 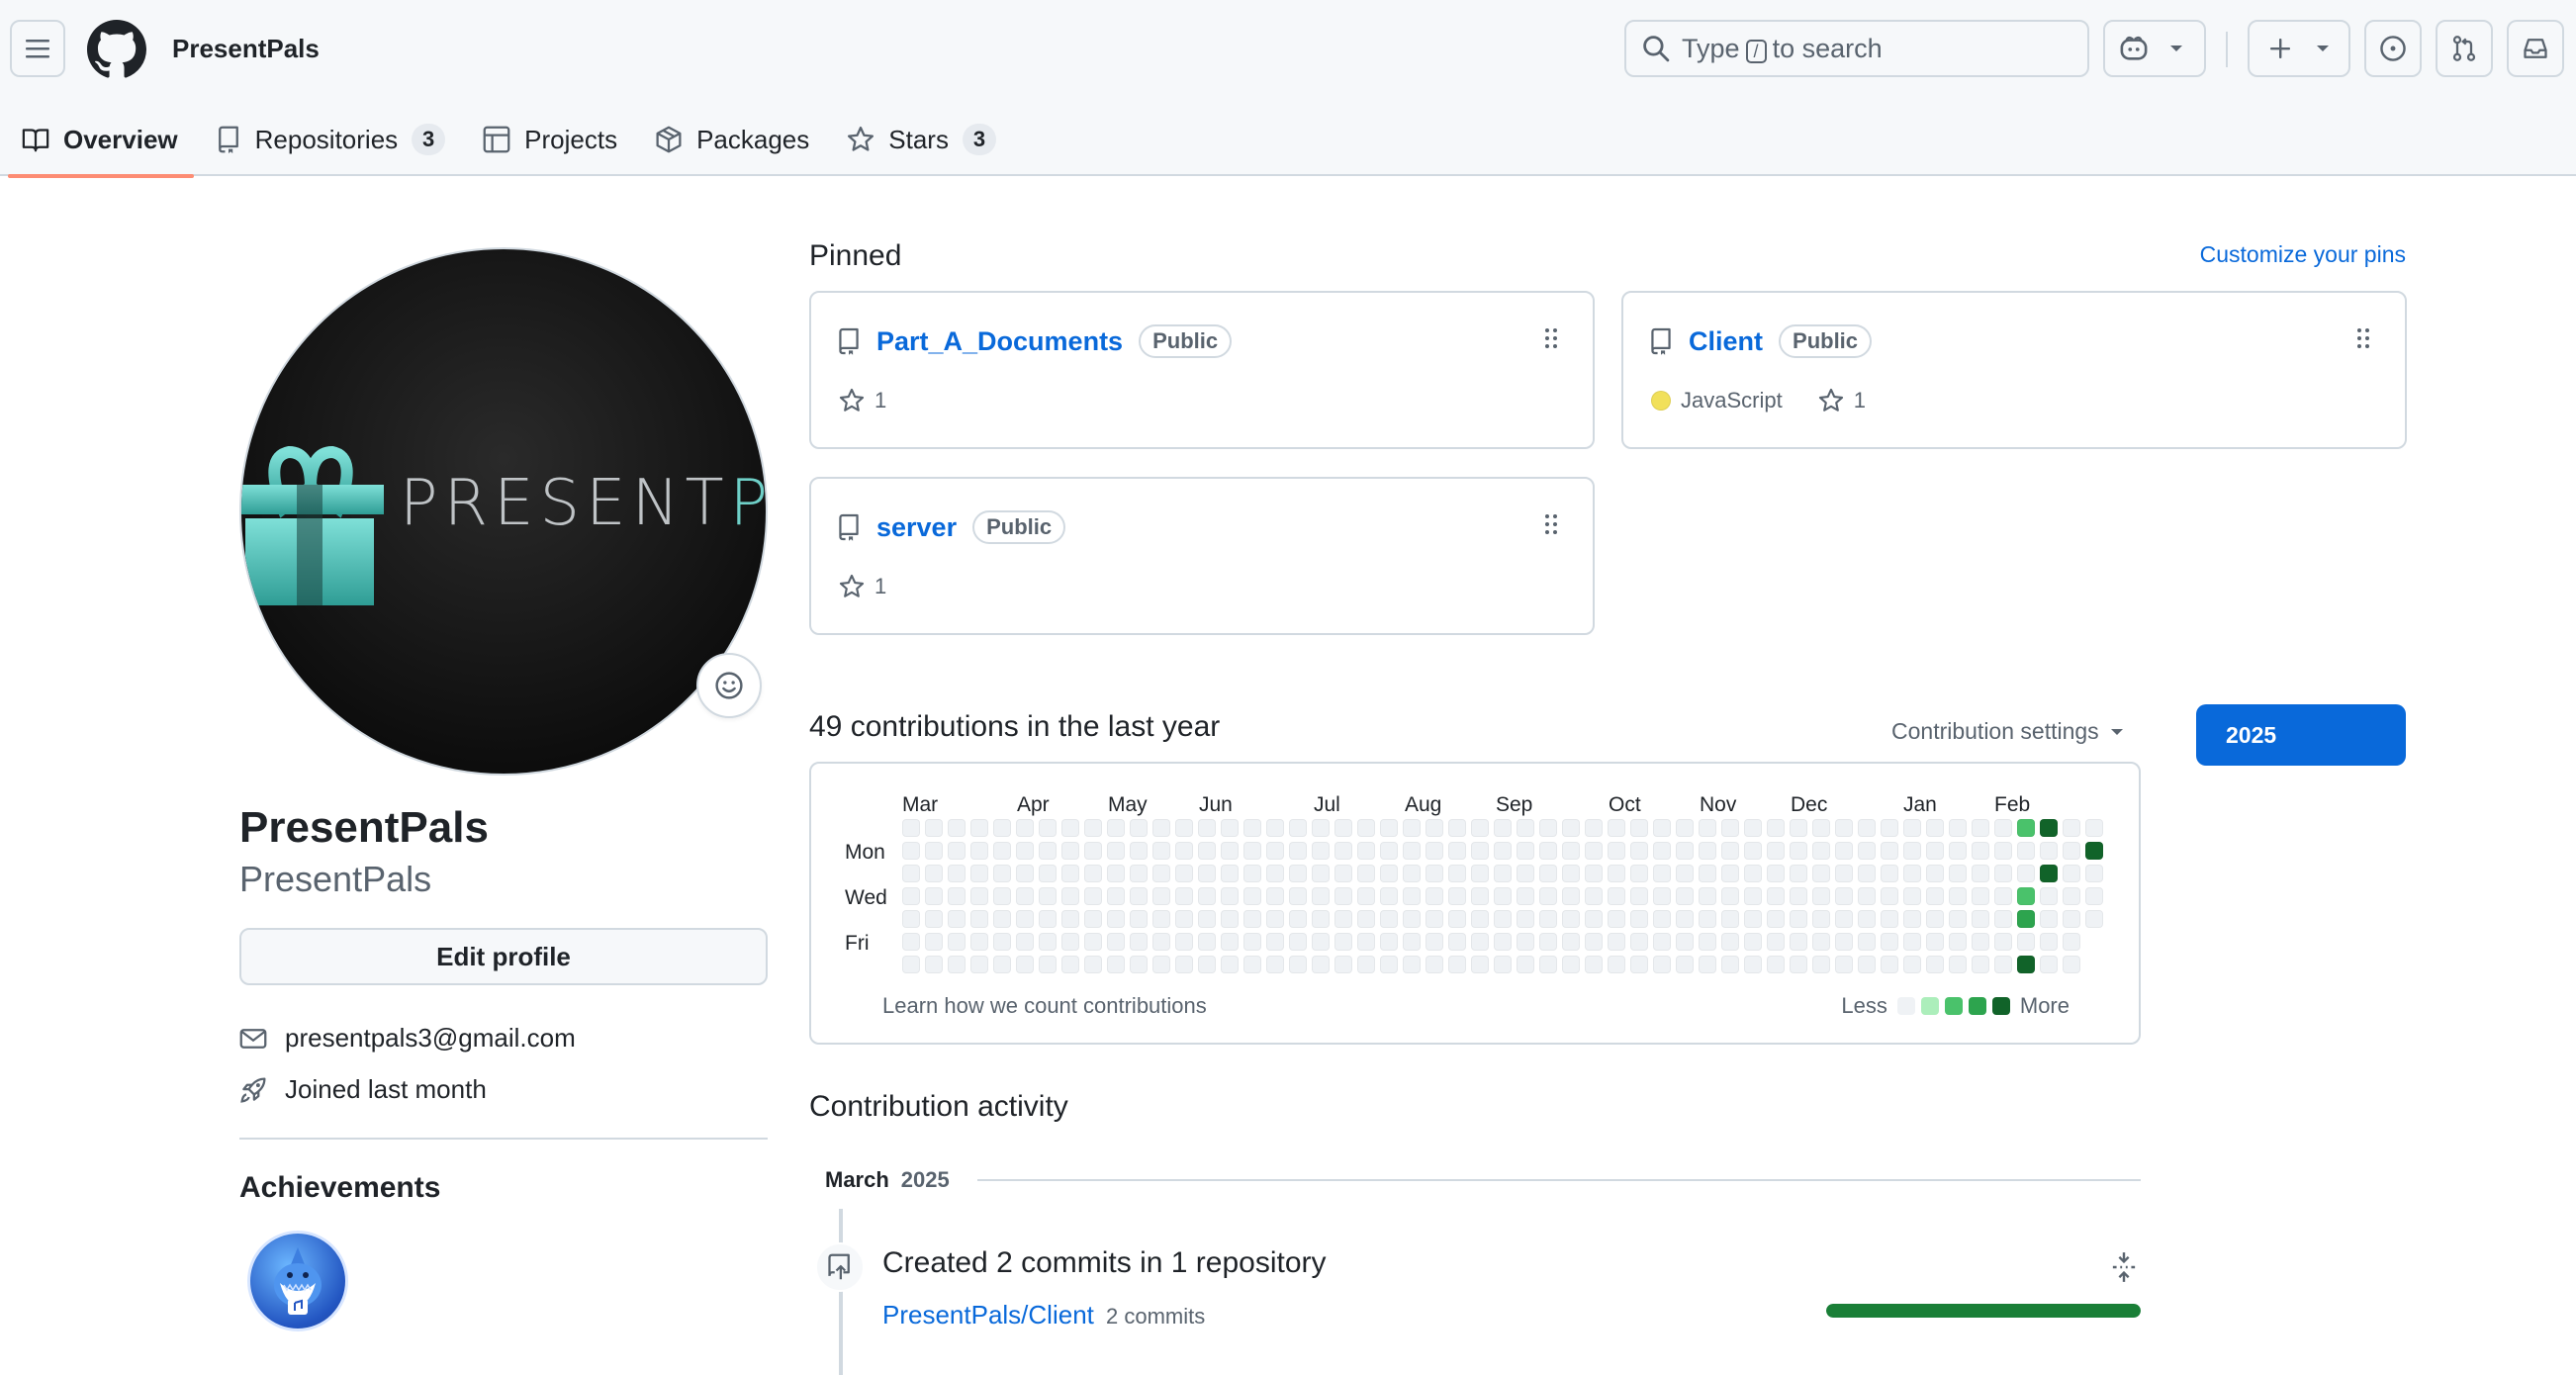 I want to click on set-status-button, so click(x=729, y=685).